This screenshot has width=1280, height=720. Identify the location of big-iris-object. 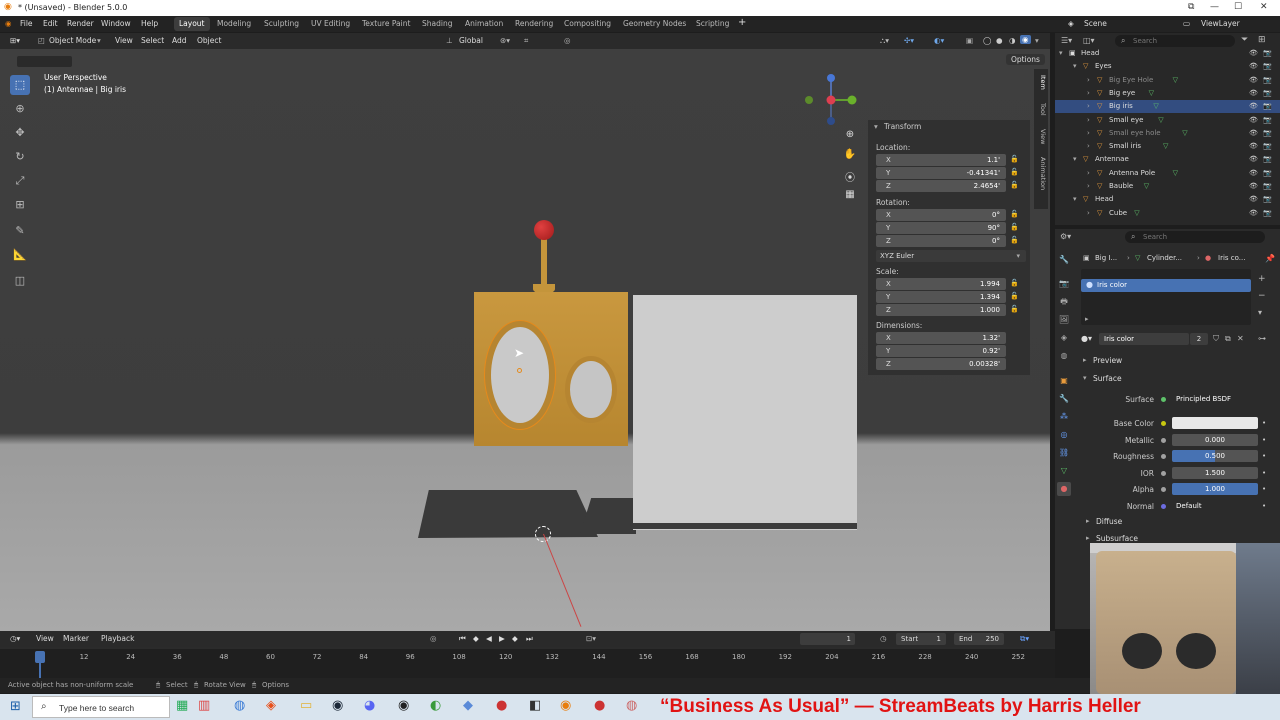
(520, 375).